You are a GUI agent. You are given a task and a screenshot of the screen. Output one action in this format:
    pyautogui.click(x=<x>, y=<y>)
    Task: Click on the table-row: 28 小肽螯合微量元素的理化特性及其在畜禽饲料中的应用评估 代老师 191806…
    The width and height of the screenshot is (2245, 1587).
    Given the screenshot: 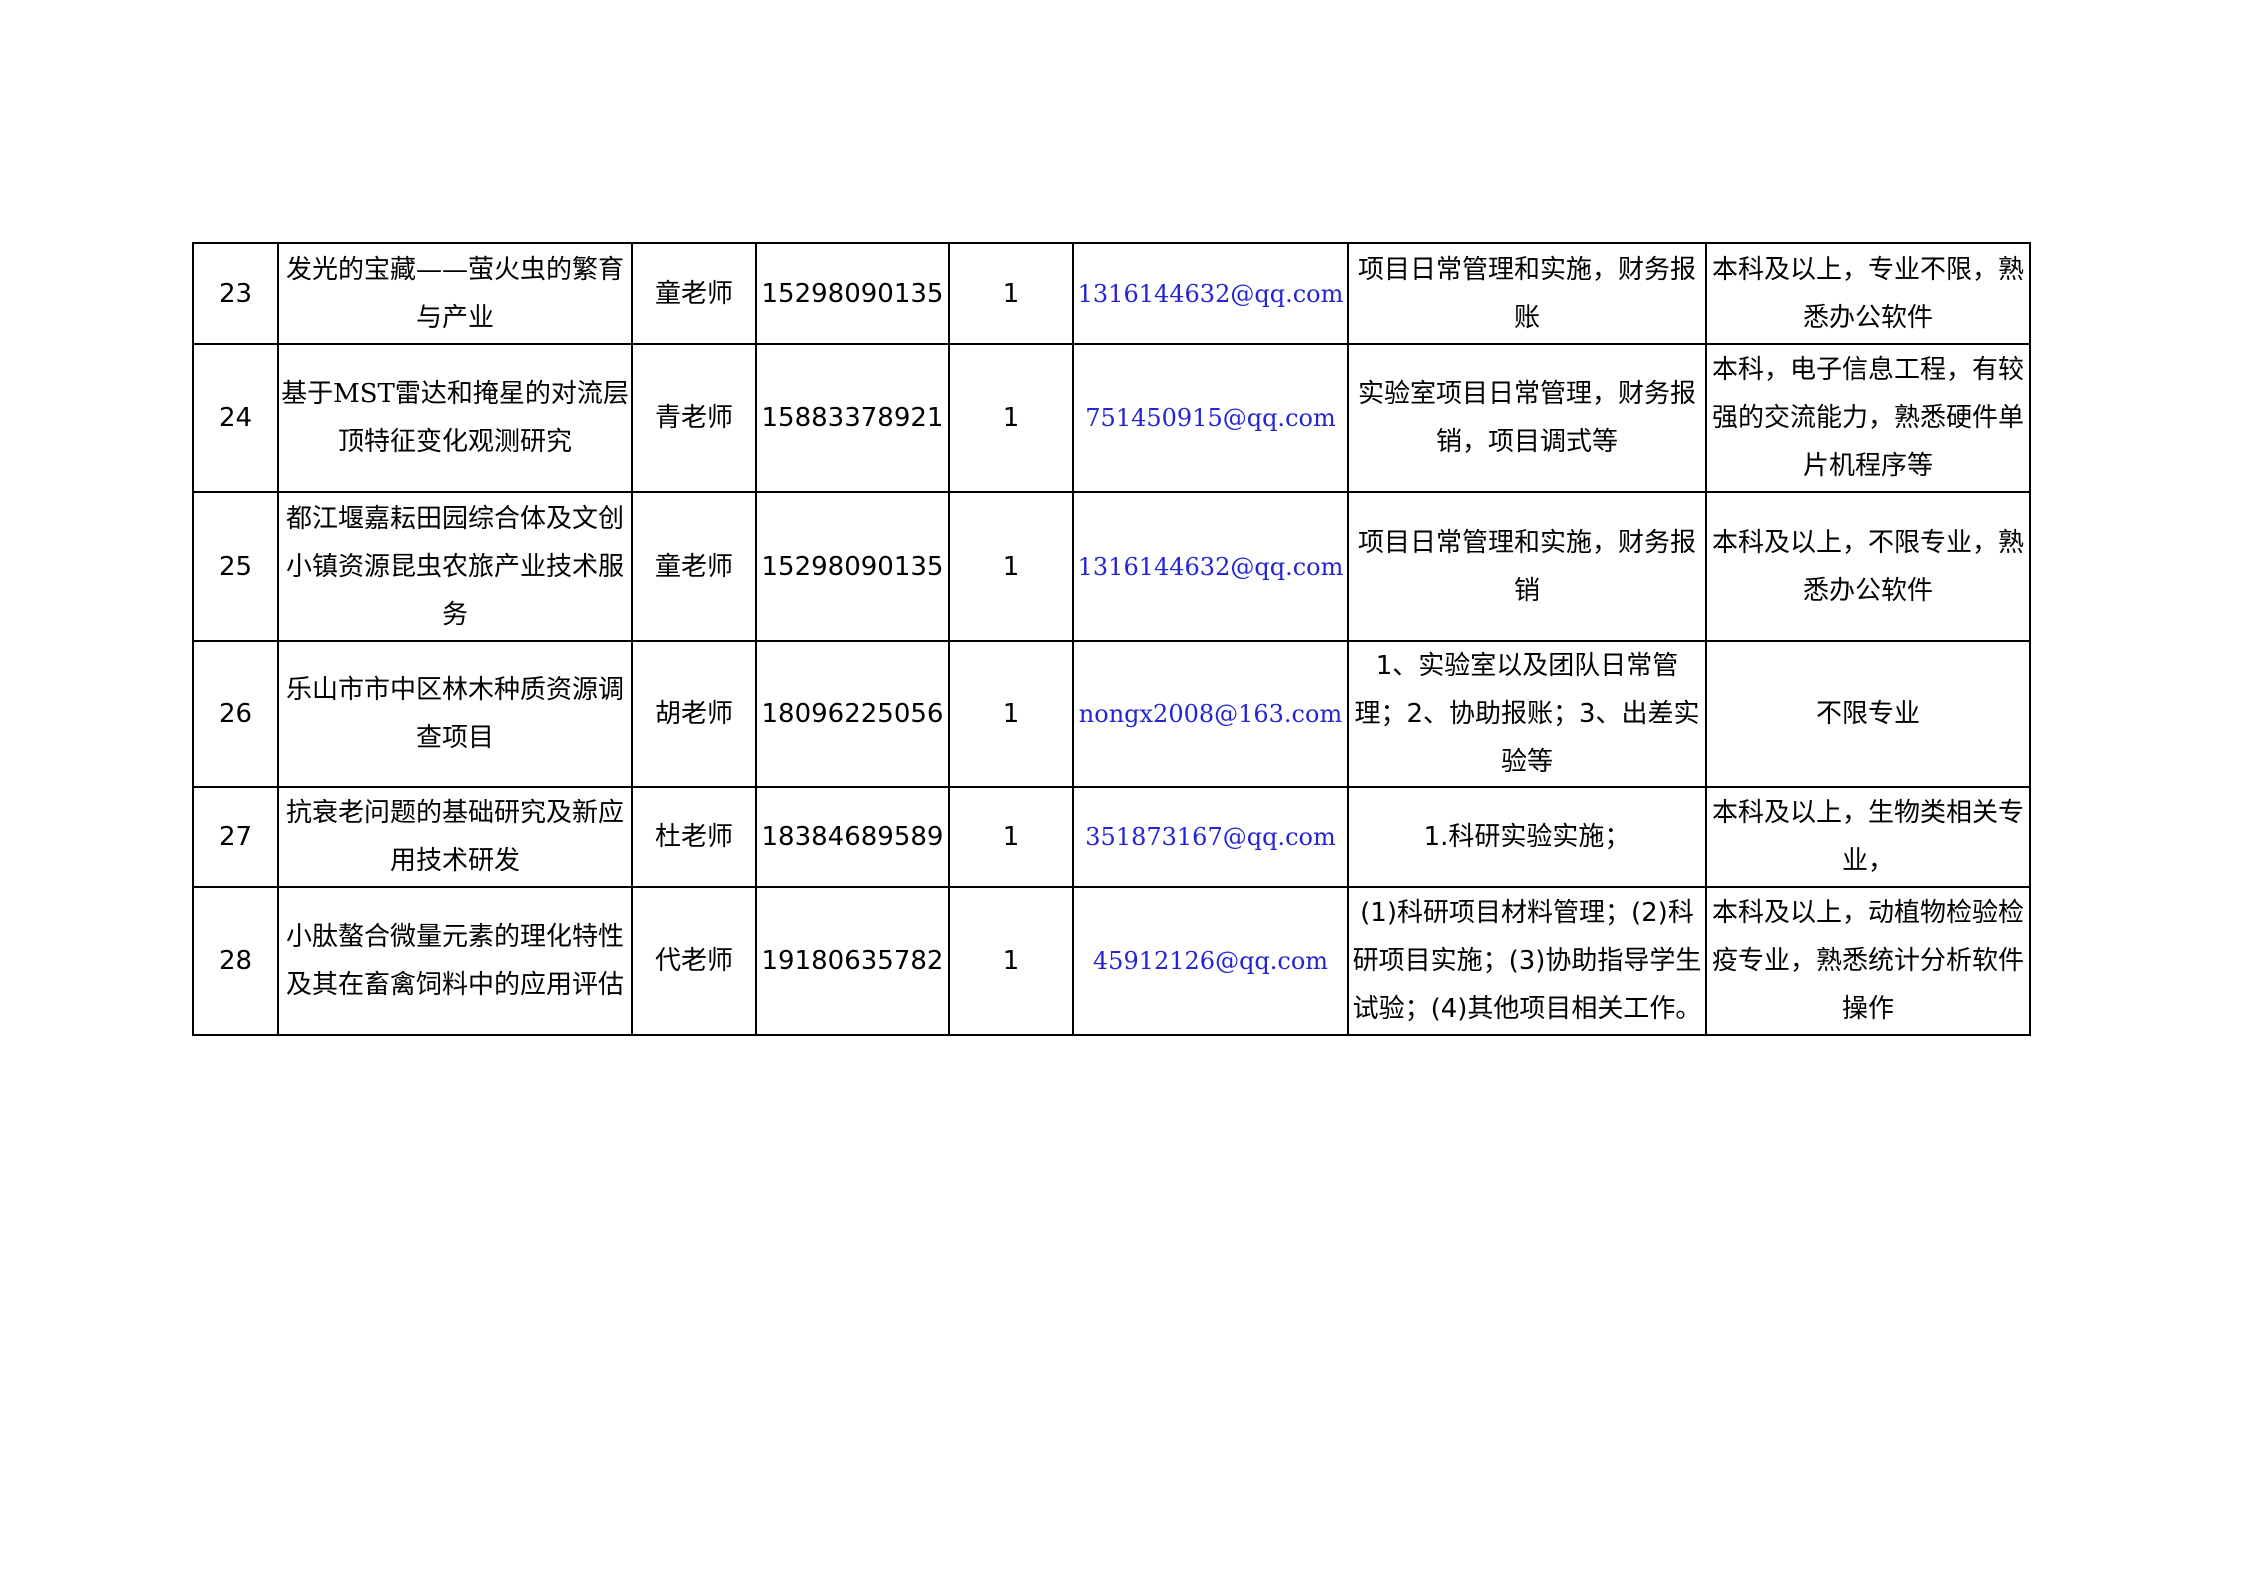 What is the action you would take?
    pyautogui.click(x=1111, y=961)
    